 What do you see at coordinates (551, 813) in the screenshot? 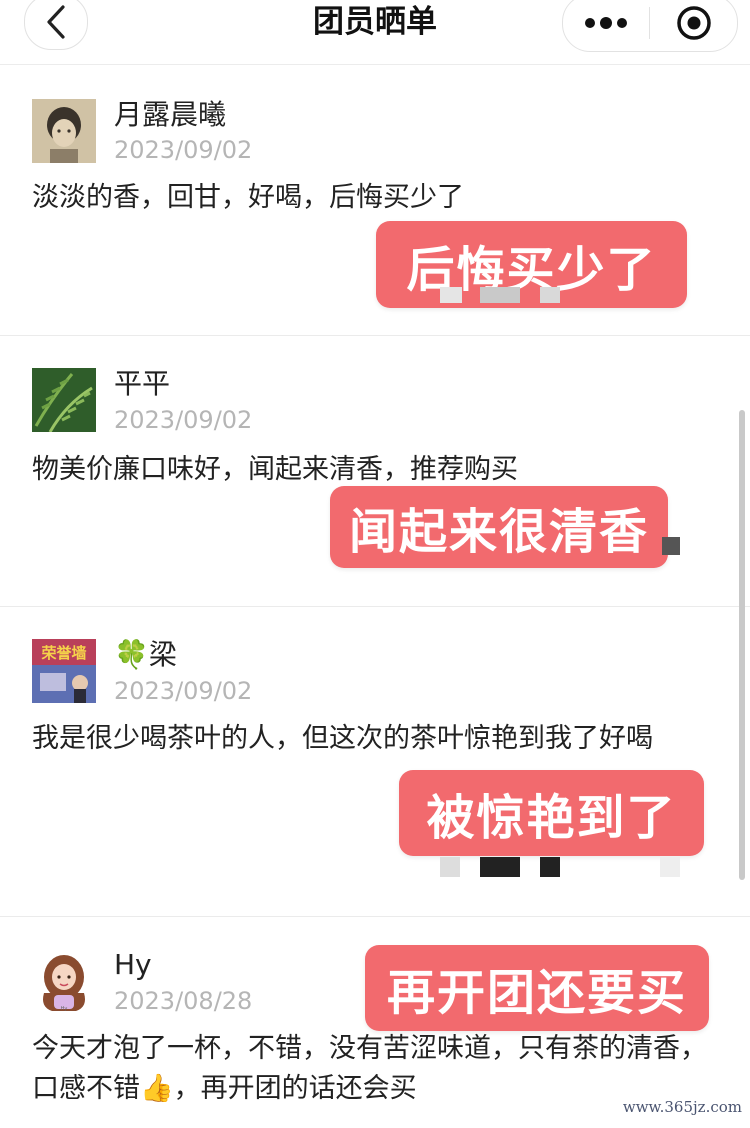
I see `highlight-sticker: 被惊艳到了` at bounding box center [551, 813].